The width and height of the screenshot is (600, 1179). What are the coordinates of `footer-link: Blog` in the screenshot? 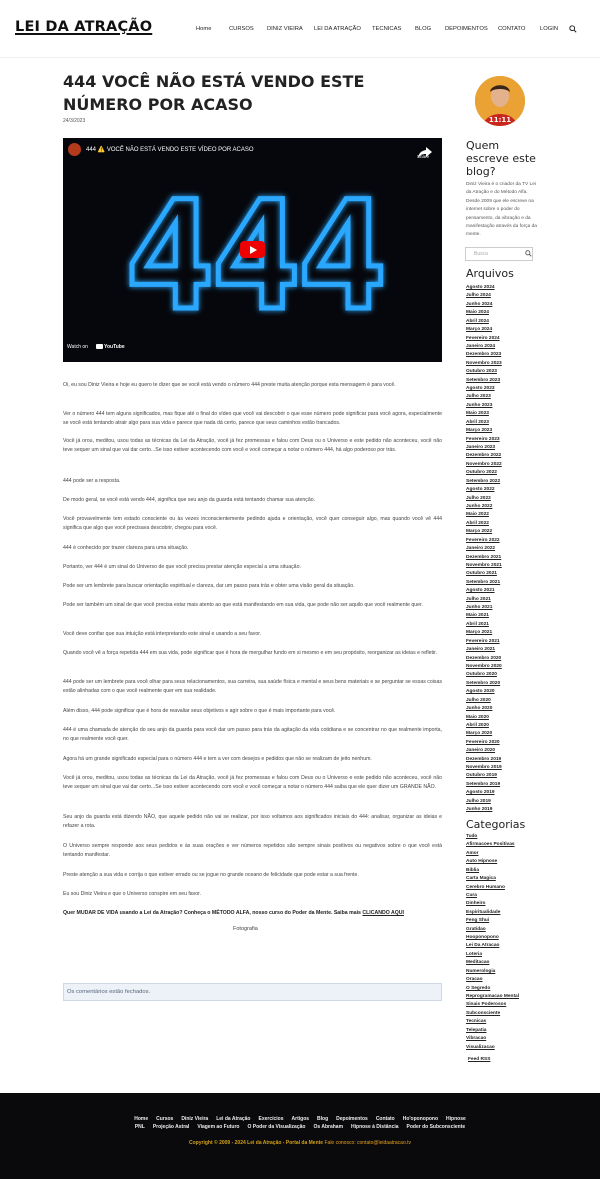 It's located at (322, 1119).